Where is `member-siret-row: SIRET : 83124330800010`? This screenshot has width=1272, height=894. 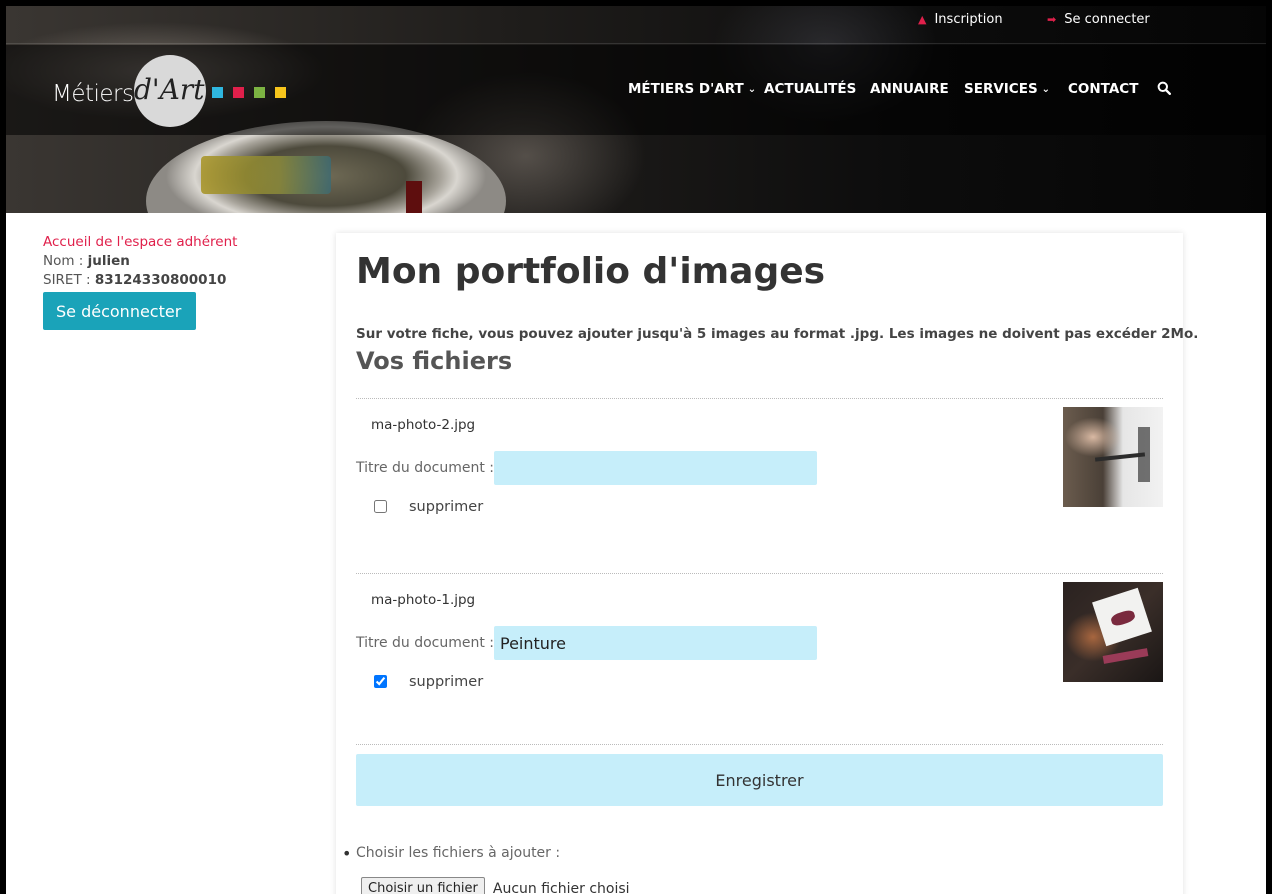 member-siret-row: SIRET : 83124330800010 is located at coordinates (173, 280).